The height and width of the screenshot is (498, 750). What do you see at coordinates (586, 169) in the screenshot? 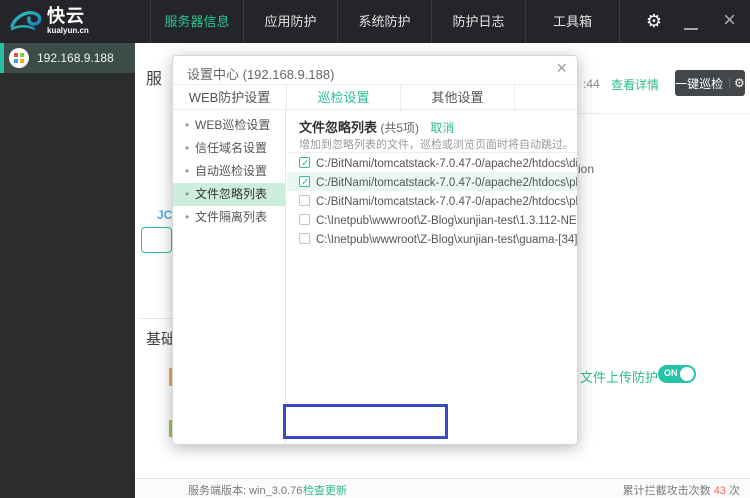
I see `background-text-partial: ion` at bounding box center [586, 169].